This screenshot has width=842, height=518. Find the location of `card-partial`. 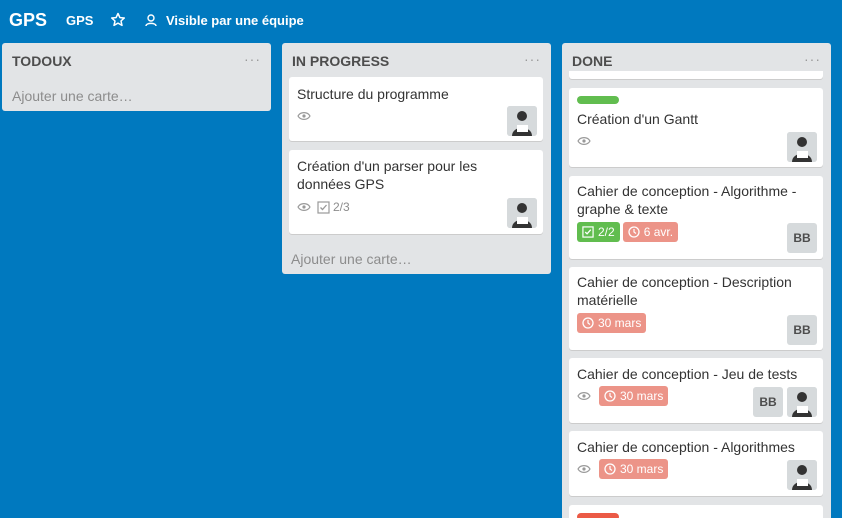

card-partial is located at coordinates (696, 75).